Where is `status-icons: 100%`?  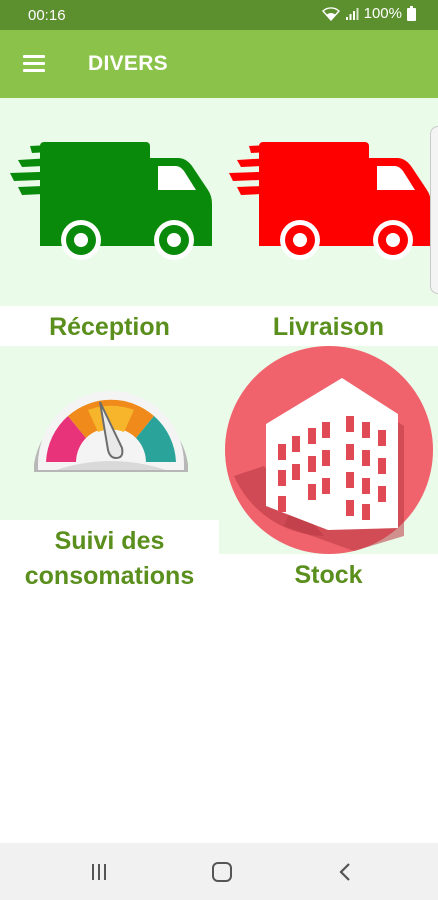
status-icons: 100% is located at coordinates (368, 13).